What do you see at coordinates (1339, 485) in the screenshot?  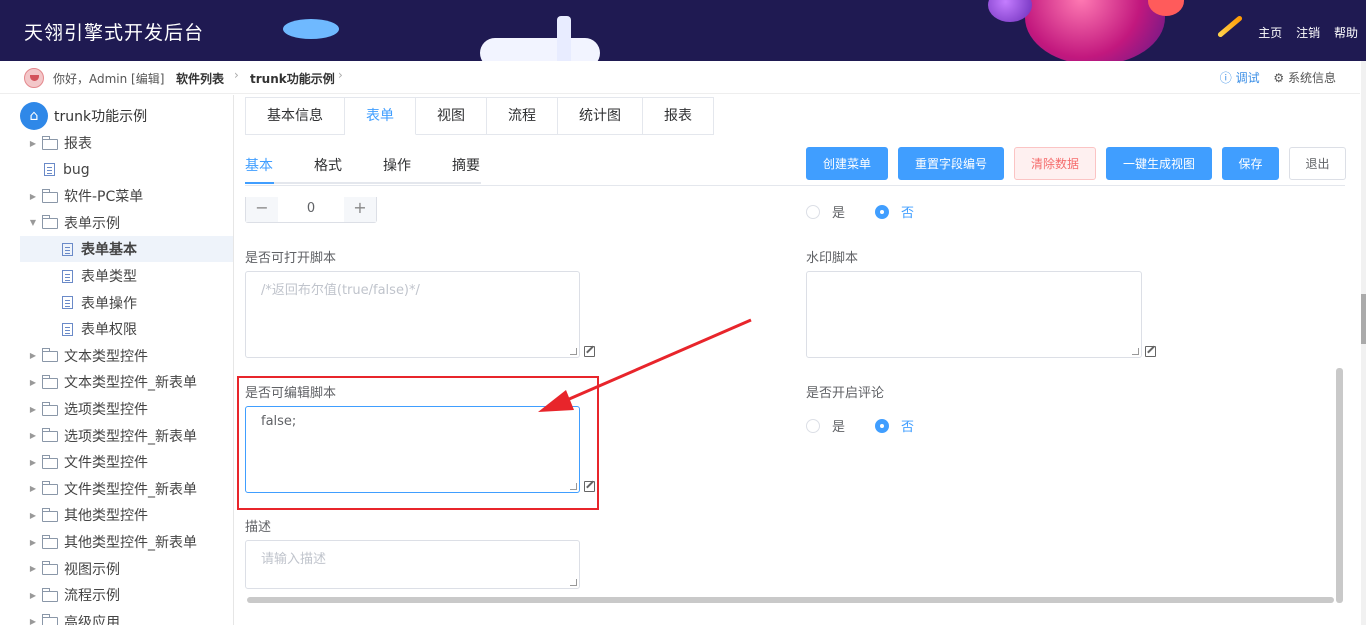 I see `vertical-scrollbar` at bounding box center [1339, 485].